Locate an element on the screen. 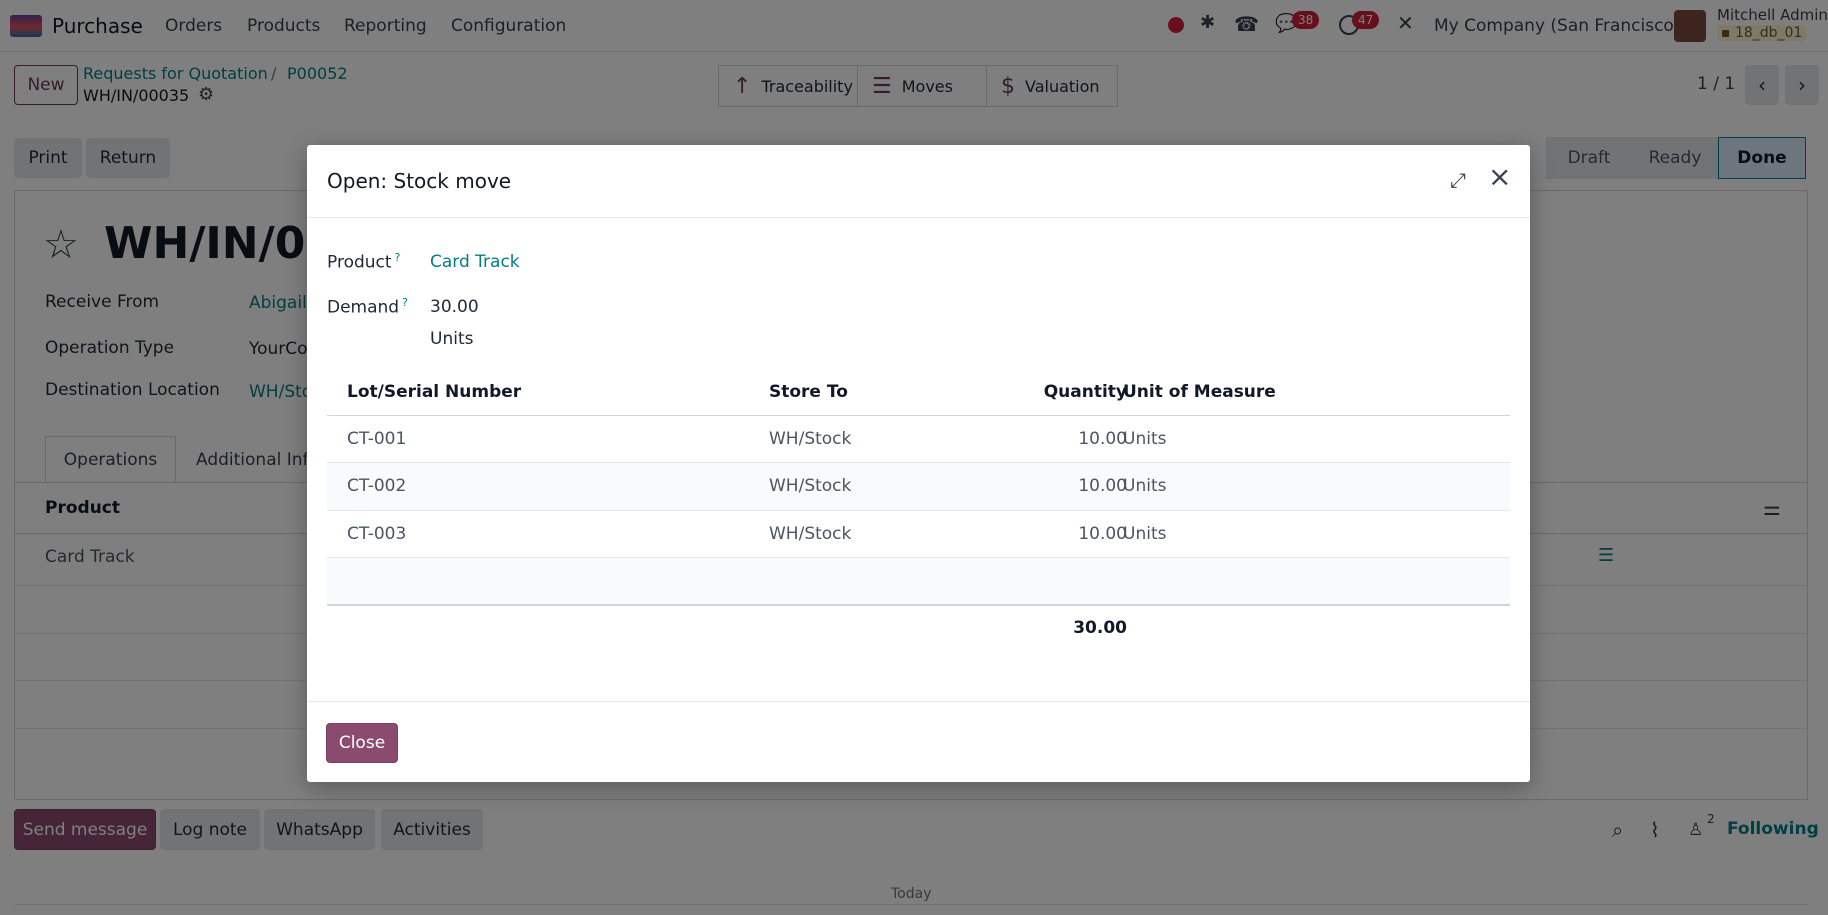 The image size is (1828, 915). quantity-total: 30.00 is located at coordinates (1100, 628).